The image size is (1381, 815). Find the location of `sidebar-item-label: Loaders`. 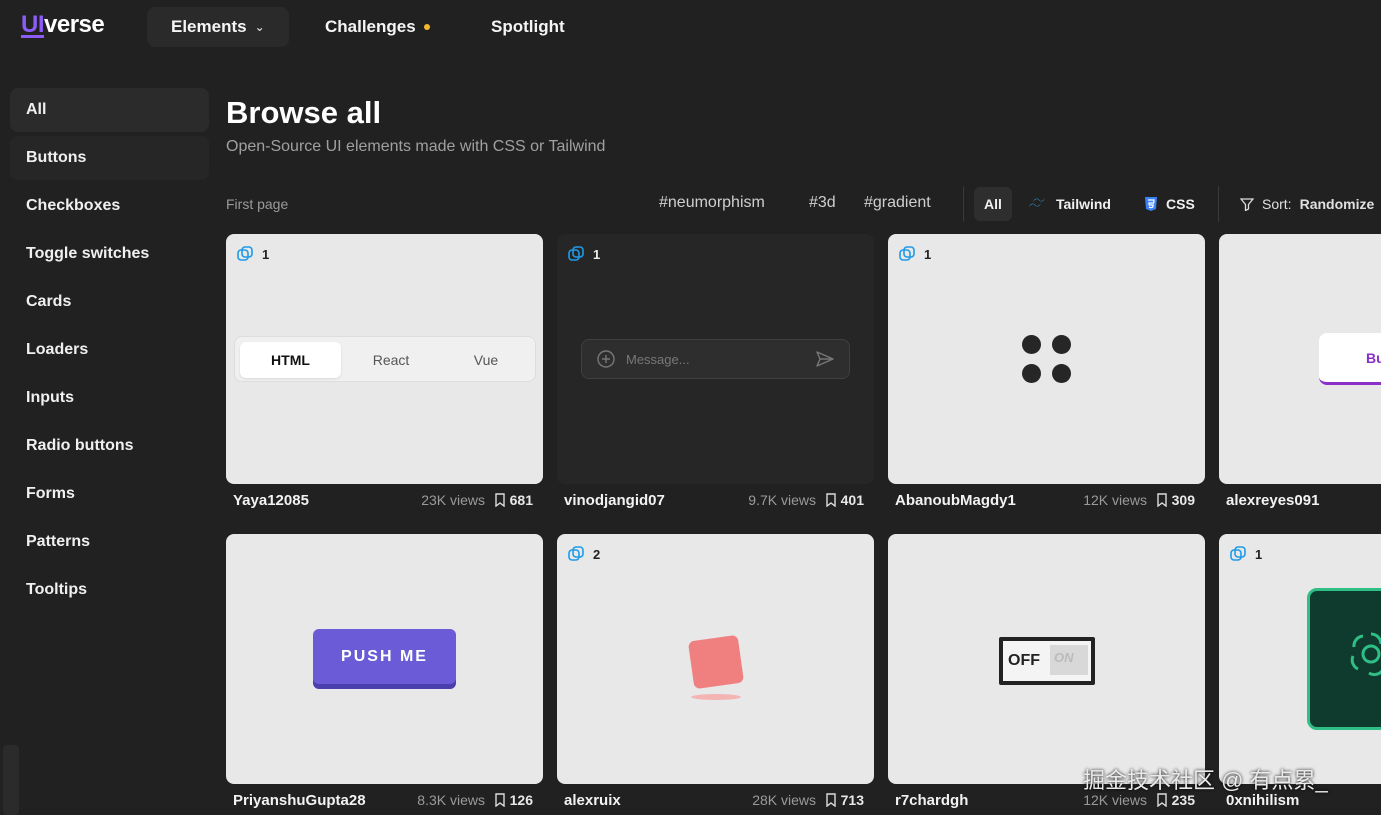

sidebar-item-label: Loaders is located at coordinates (57, 349).